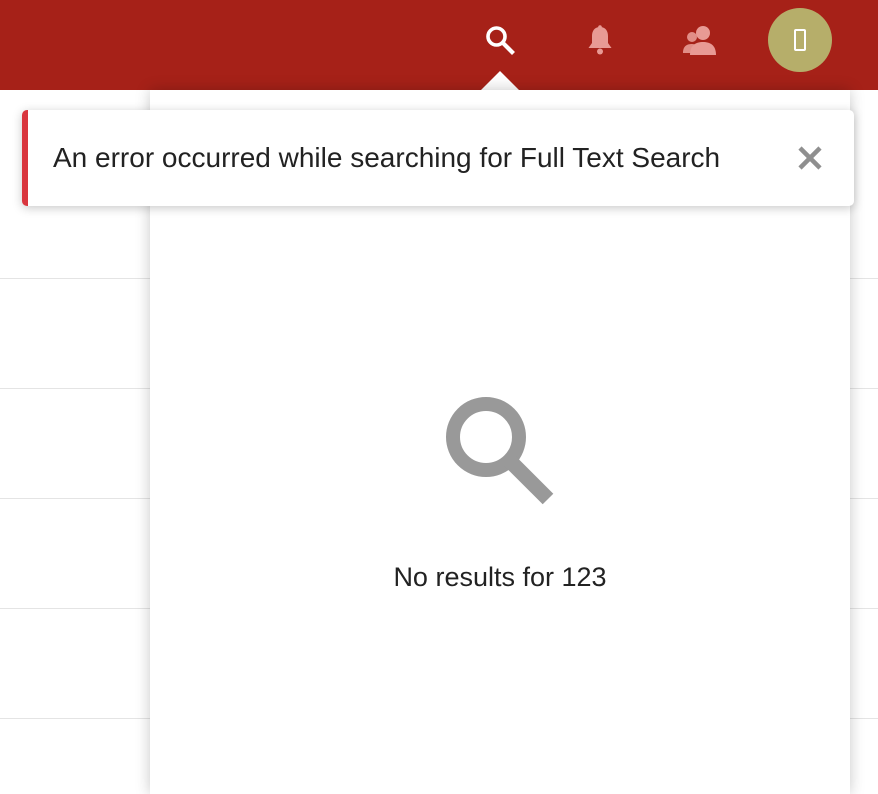 The height and width of the screenshot is (794, 878). I want to click on users-icon, so click(699, 40).